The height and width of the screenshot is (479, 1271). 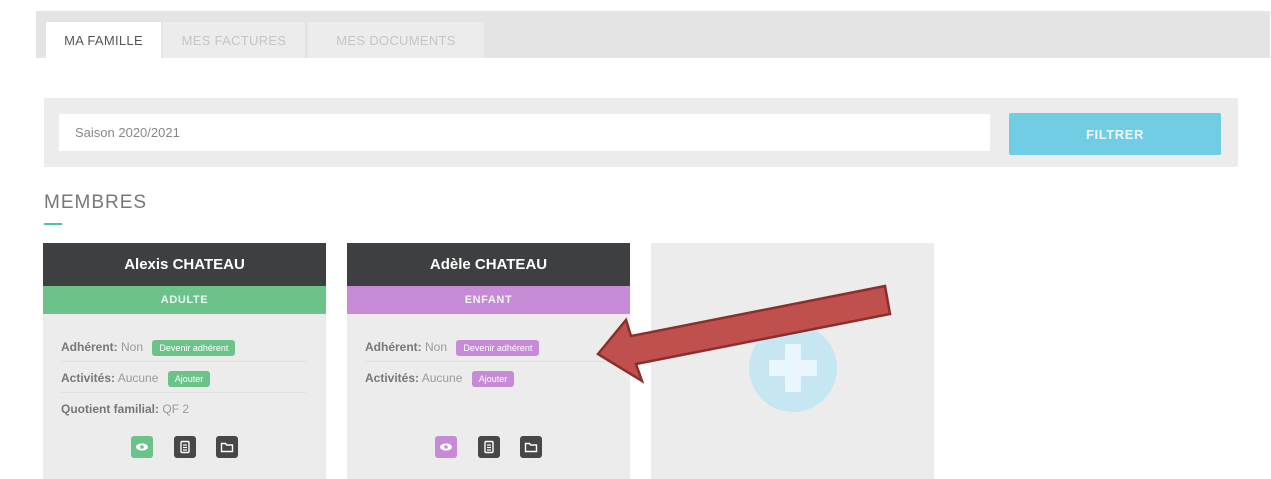 I want to click on annotation-arrow, so click(x=744, y=334).